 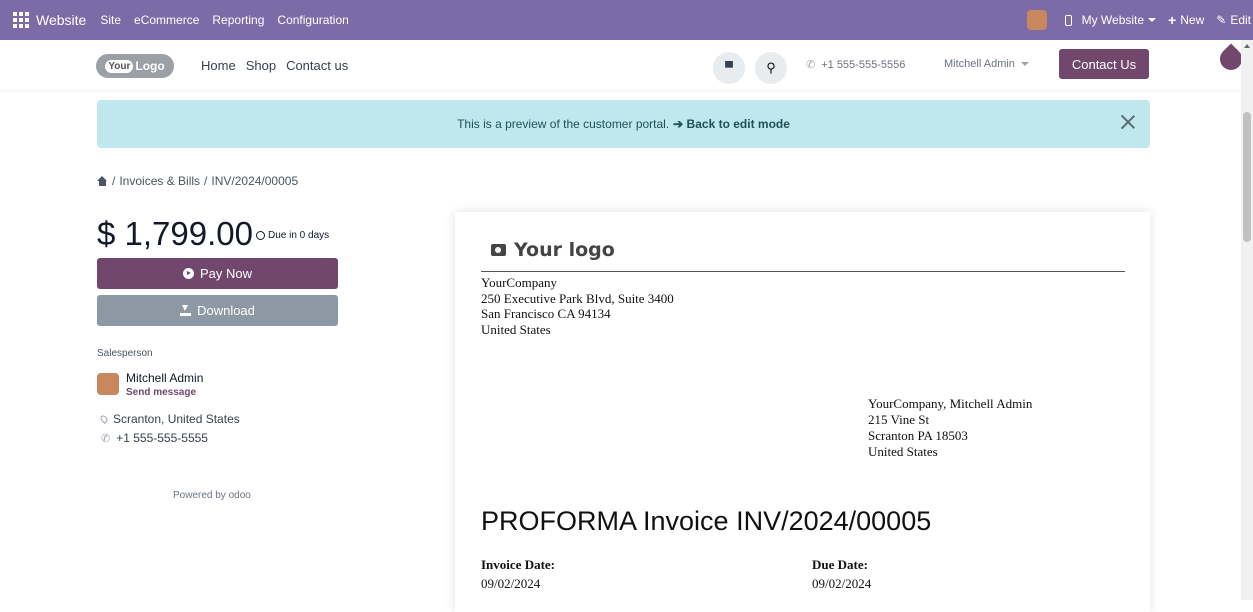 What do you see at coordinates (150, 66) in the screenshot?
I see `logo-suffix: Logo` at bounding box center [150, 66].